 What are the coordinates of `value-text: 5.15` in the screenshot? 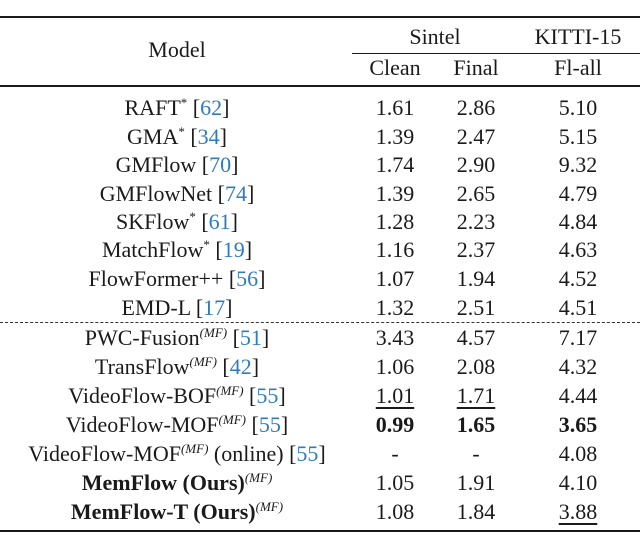 It's located at (578, 136).